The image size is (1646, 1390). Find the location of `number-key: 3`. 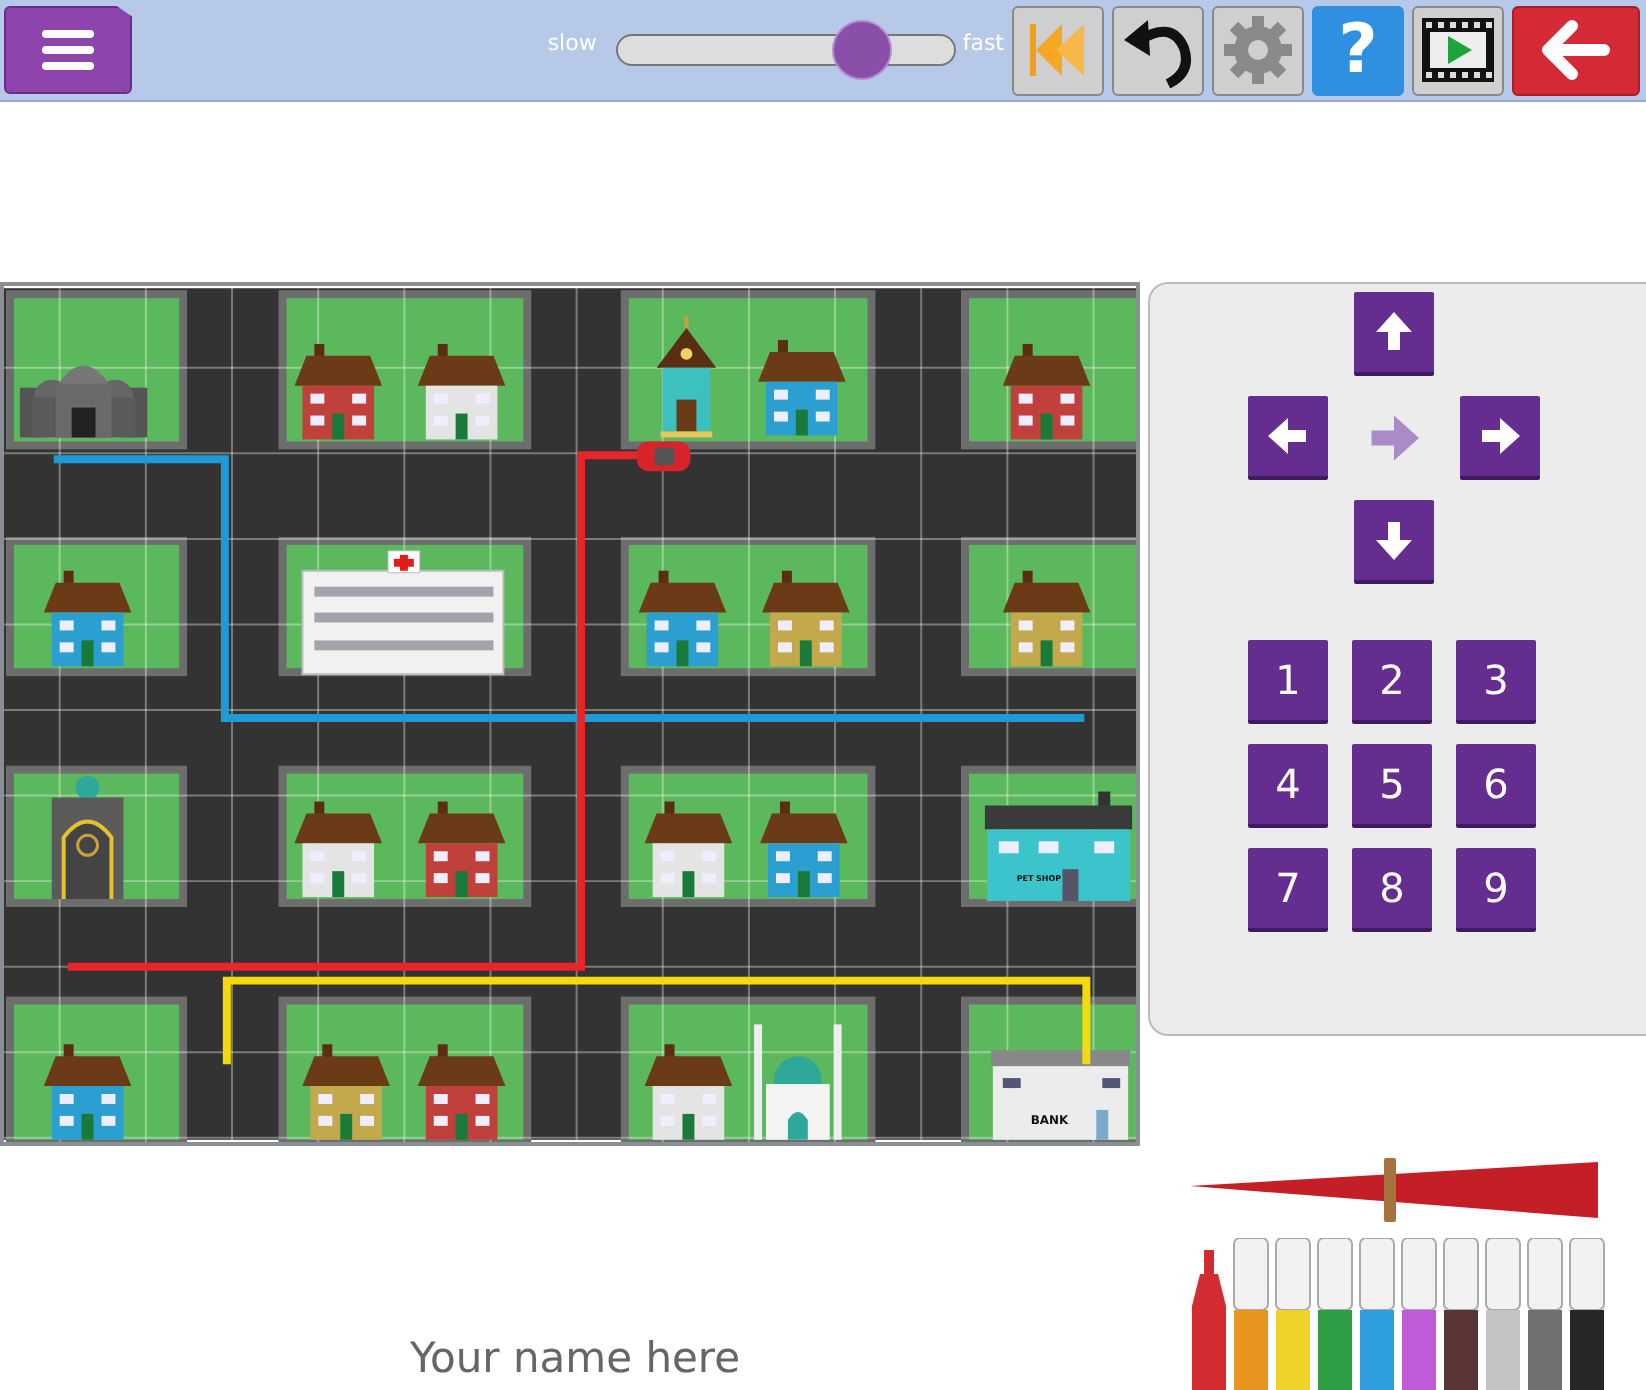

number-key: 3 is located at coordinates (1496, 682).